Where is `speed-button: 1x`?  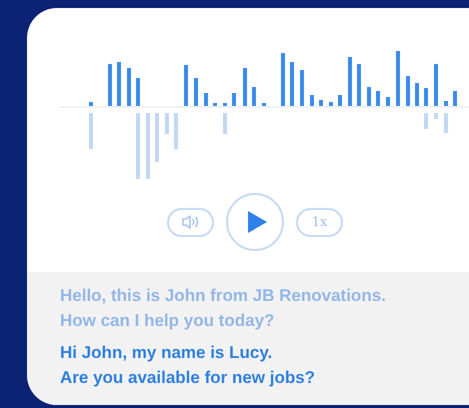
speed-button: 1x is located at coordinates (319, 222).